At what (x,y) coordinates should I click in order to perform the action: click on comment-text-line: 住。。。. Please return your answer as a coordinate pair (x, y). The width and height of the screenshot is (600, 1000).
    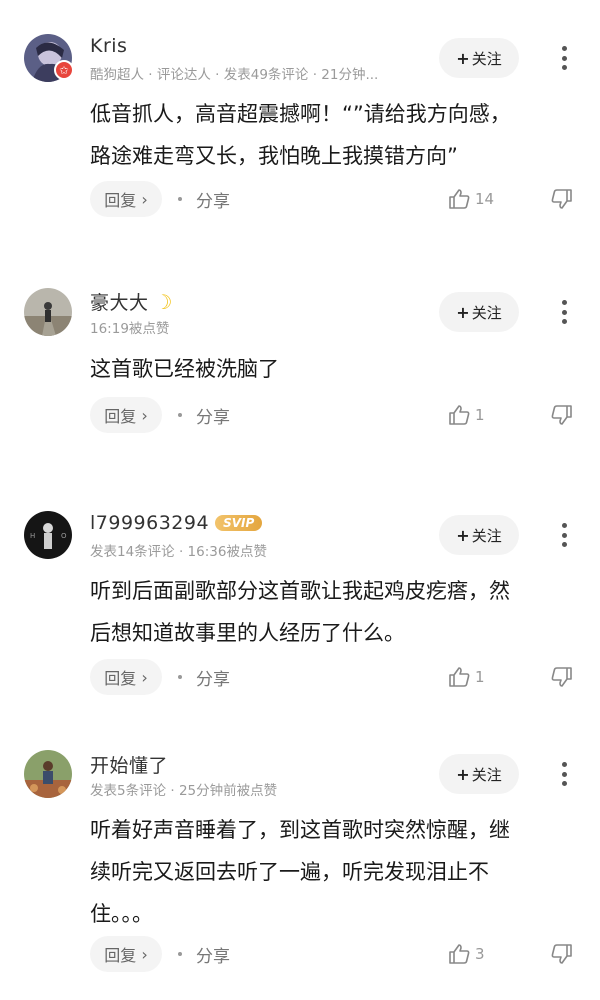
    Looking at the image, I should click on (121, 914).